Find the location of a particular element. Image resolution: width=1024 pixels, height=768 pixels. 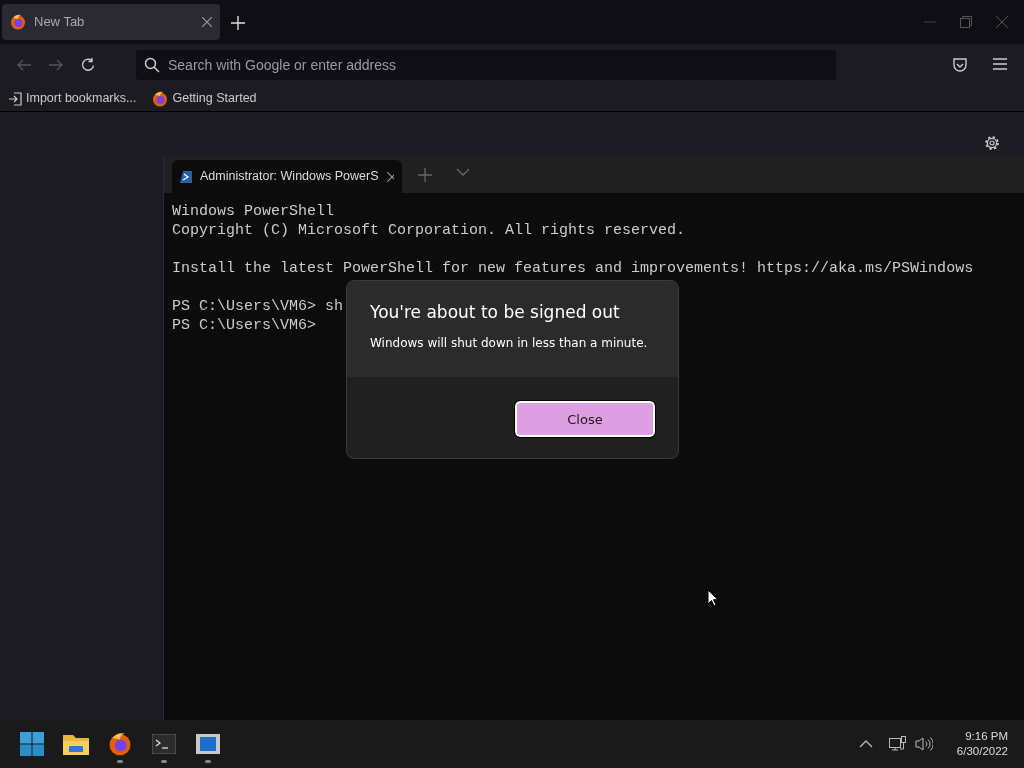

mouse-cursor-icon is located at coordinates (713, 598).